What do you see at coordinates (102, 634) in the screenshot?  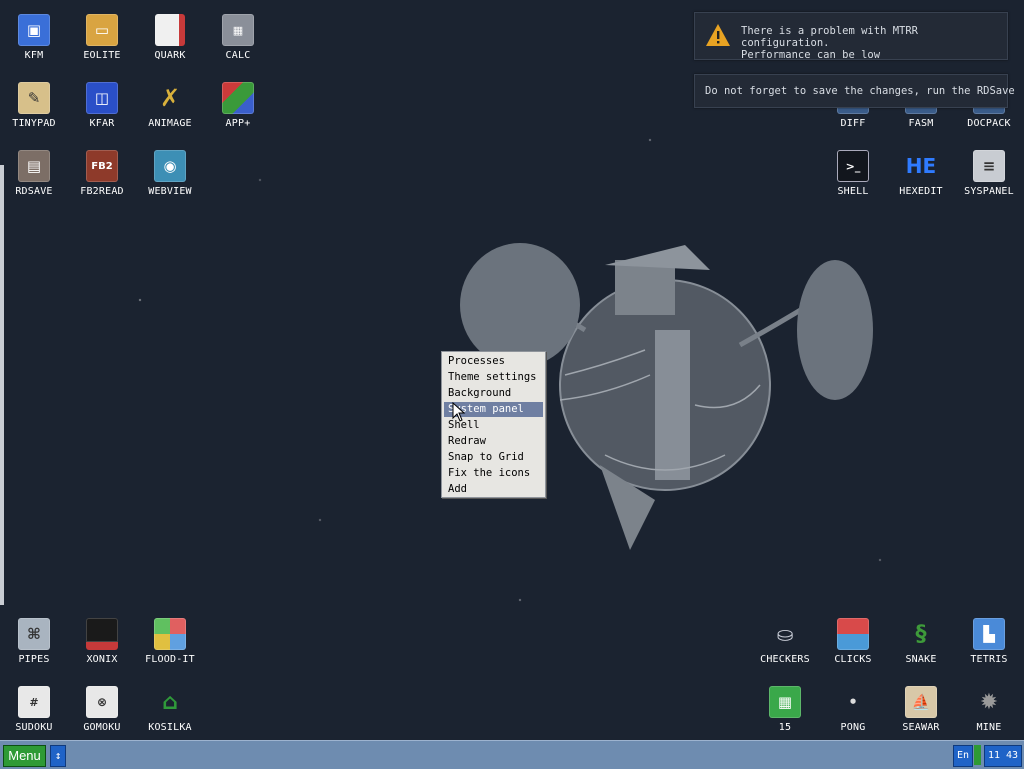 I see `xonix-icon` at bounding box center [102, 634].